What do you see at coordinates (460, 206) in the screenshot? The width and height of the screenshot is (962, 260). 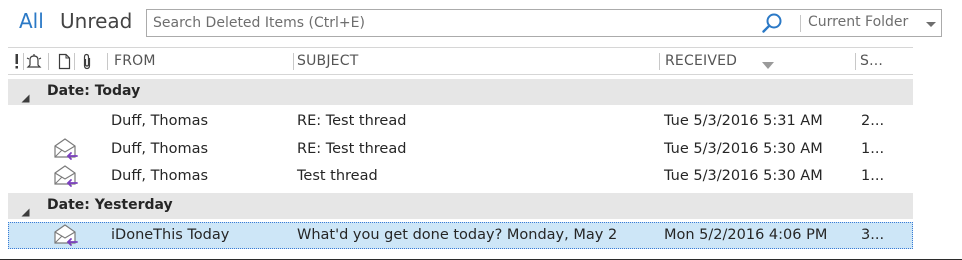 I see `group-header-yesterday: Date: Yesterday` at bounding box center [460, 206].